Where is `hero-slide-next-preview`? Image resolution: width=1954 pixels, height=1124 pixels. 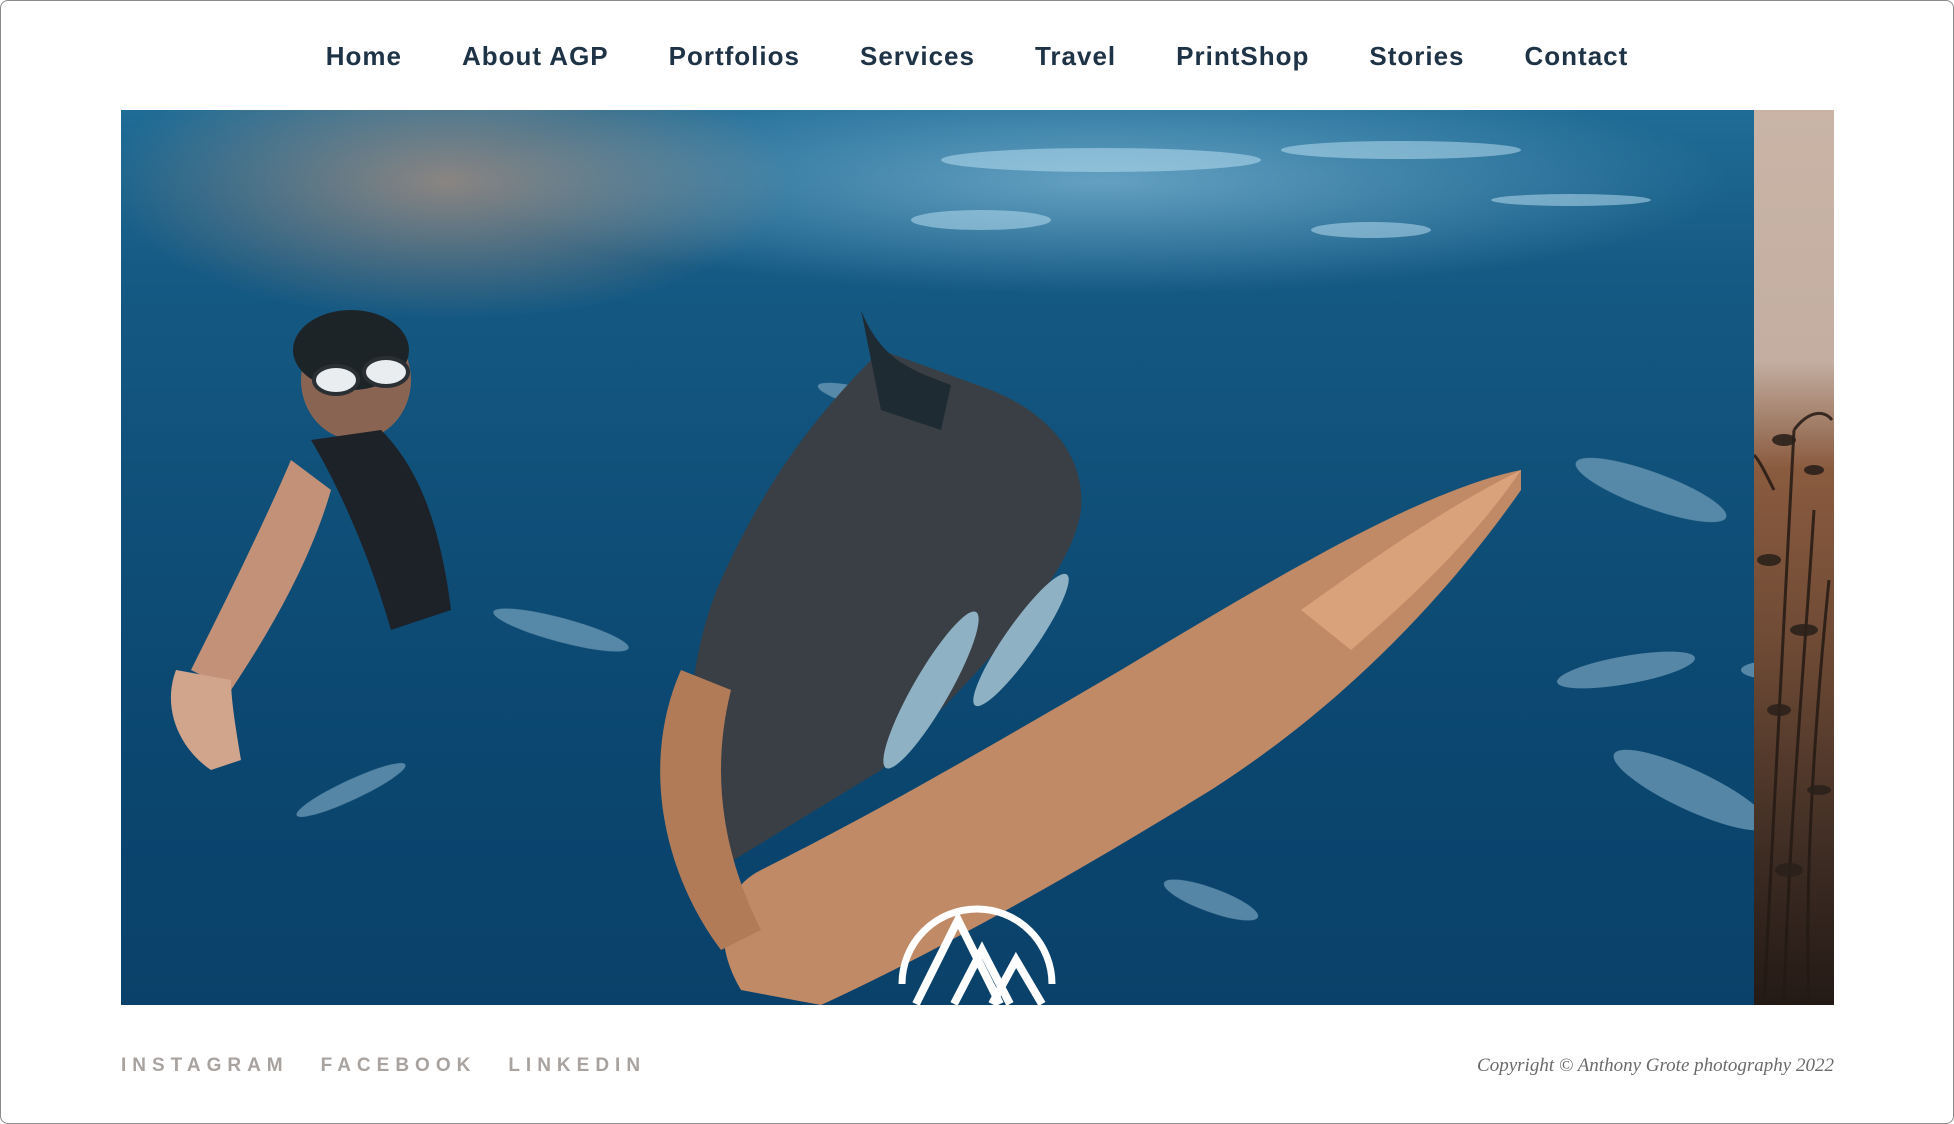 hero-slide-next-preview is located at coordinates (1794, 557).